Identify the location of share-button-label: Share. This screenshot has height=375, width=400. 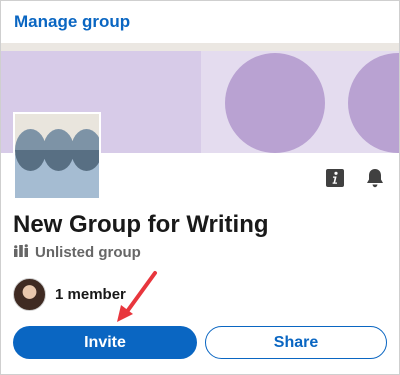
(296, 342).